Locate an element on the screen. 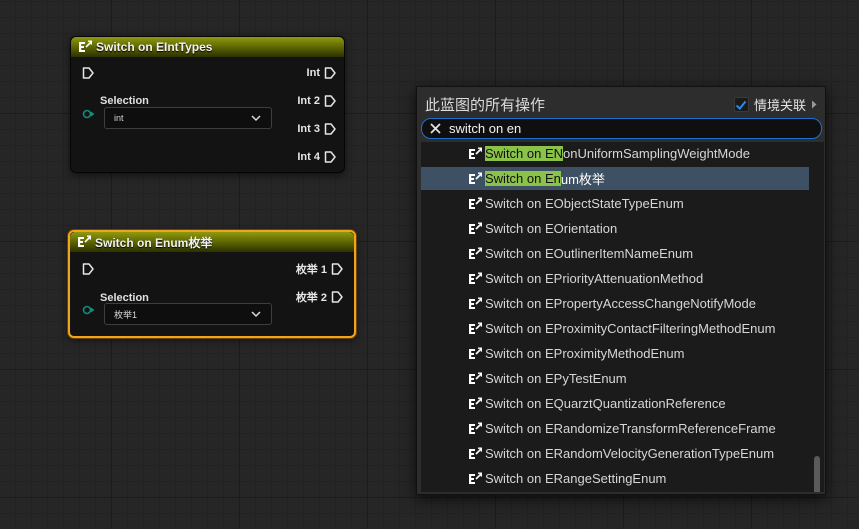  chevron-right-icon is located at coordinates (814, 104).